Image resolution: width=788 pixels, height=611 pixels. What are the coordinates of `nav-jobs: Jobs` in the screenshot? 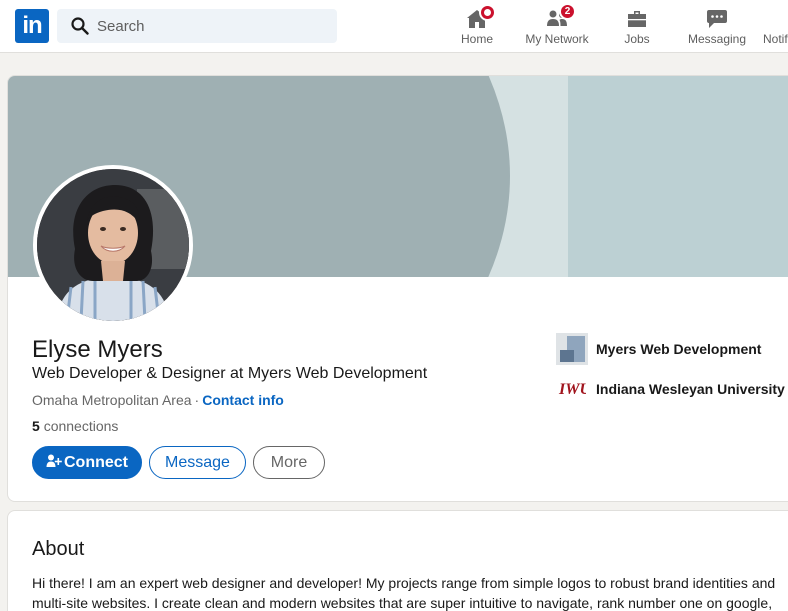 It's located at (637, 27).